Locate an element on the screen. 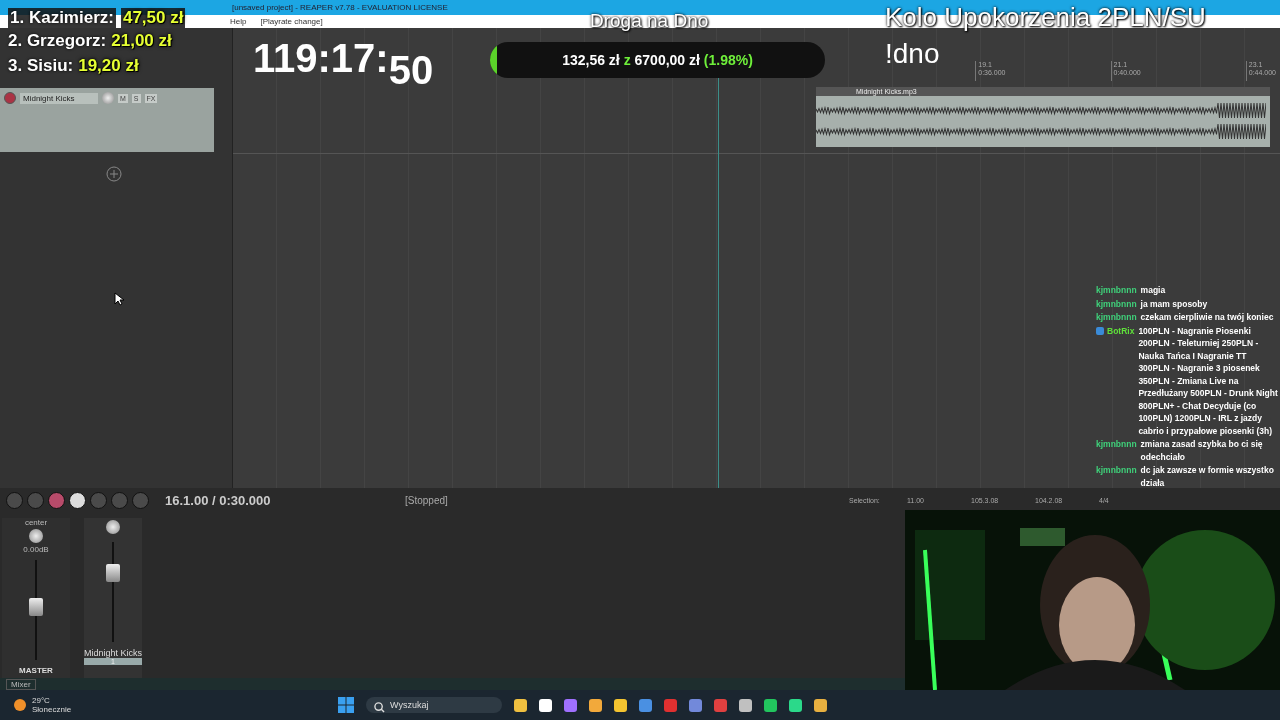 This screenshot has height=720, width=1280. time-display: 16.1.00 / 0:30.000 is located at coordinates (218, 500).